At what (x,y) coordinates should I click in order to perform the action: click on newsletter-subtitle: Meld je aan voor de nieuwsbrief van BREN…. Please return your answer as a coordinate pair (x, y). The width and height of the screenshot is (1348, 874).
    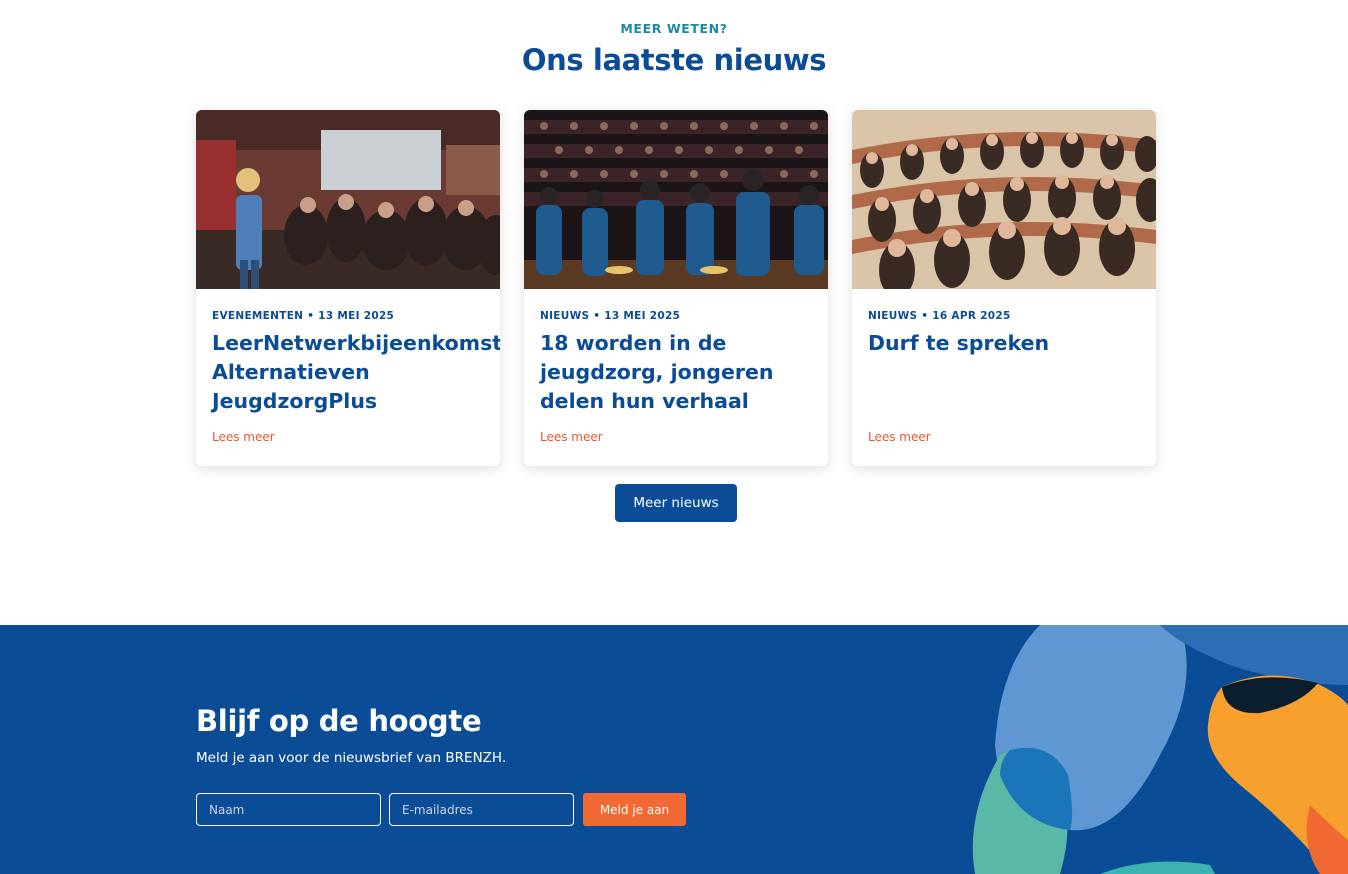
    Looking at the image, I should click on (351, 758).